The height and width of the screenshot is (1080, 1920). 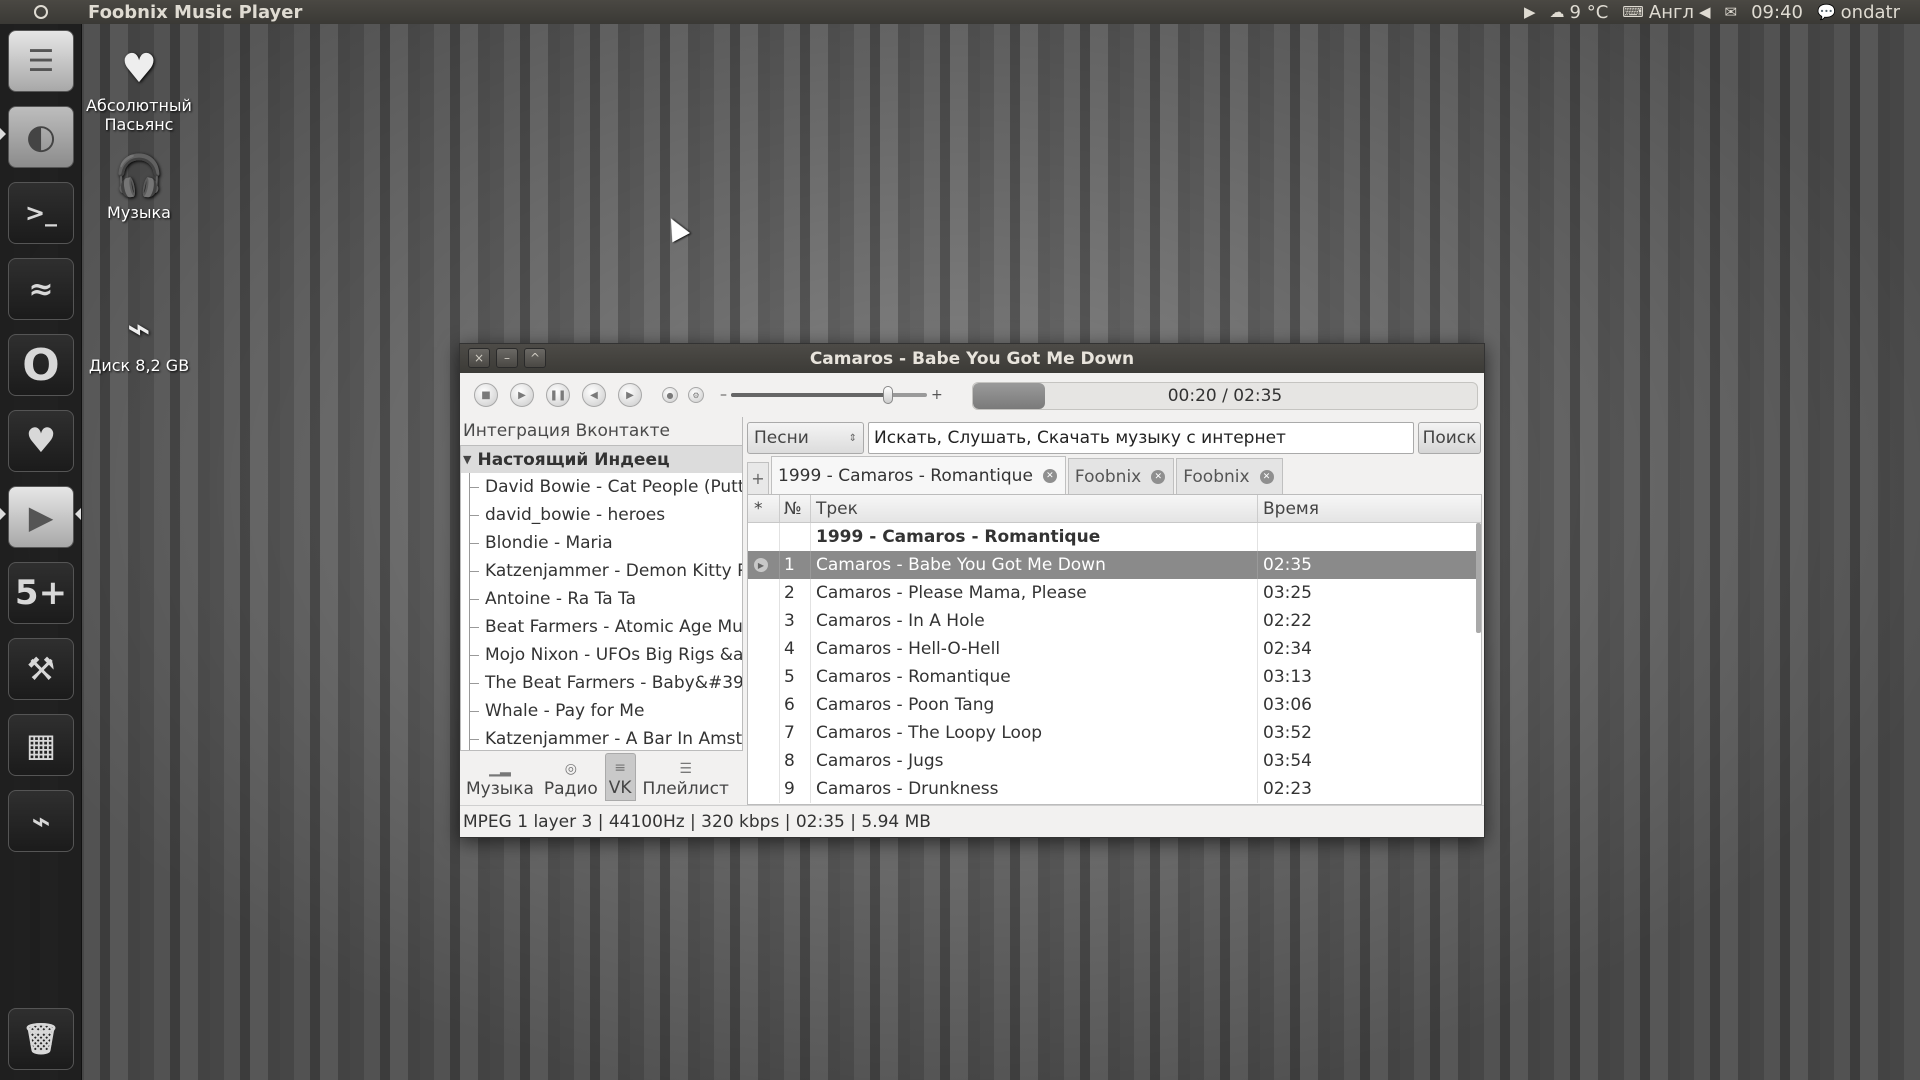 What do you see at coordinates (41, 669) in the screenshot?
I see `launcher-tool: ⚒` at bounding box center [41, 669].